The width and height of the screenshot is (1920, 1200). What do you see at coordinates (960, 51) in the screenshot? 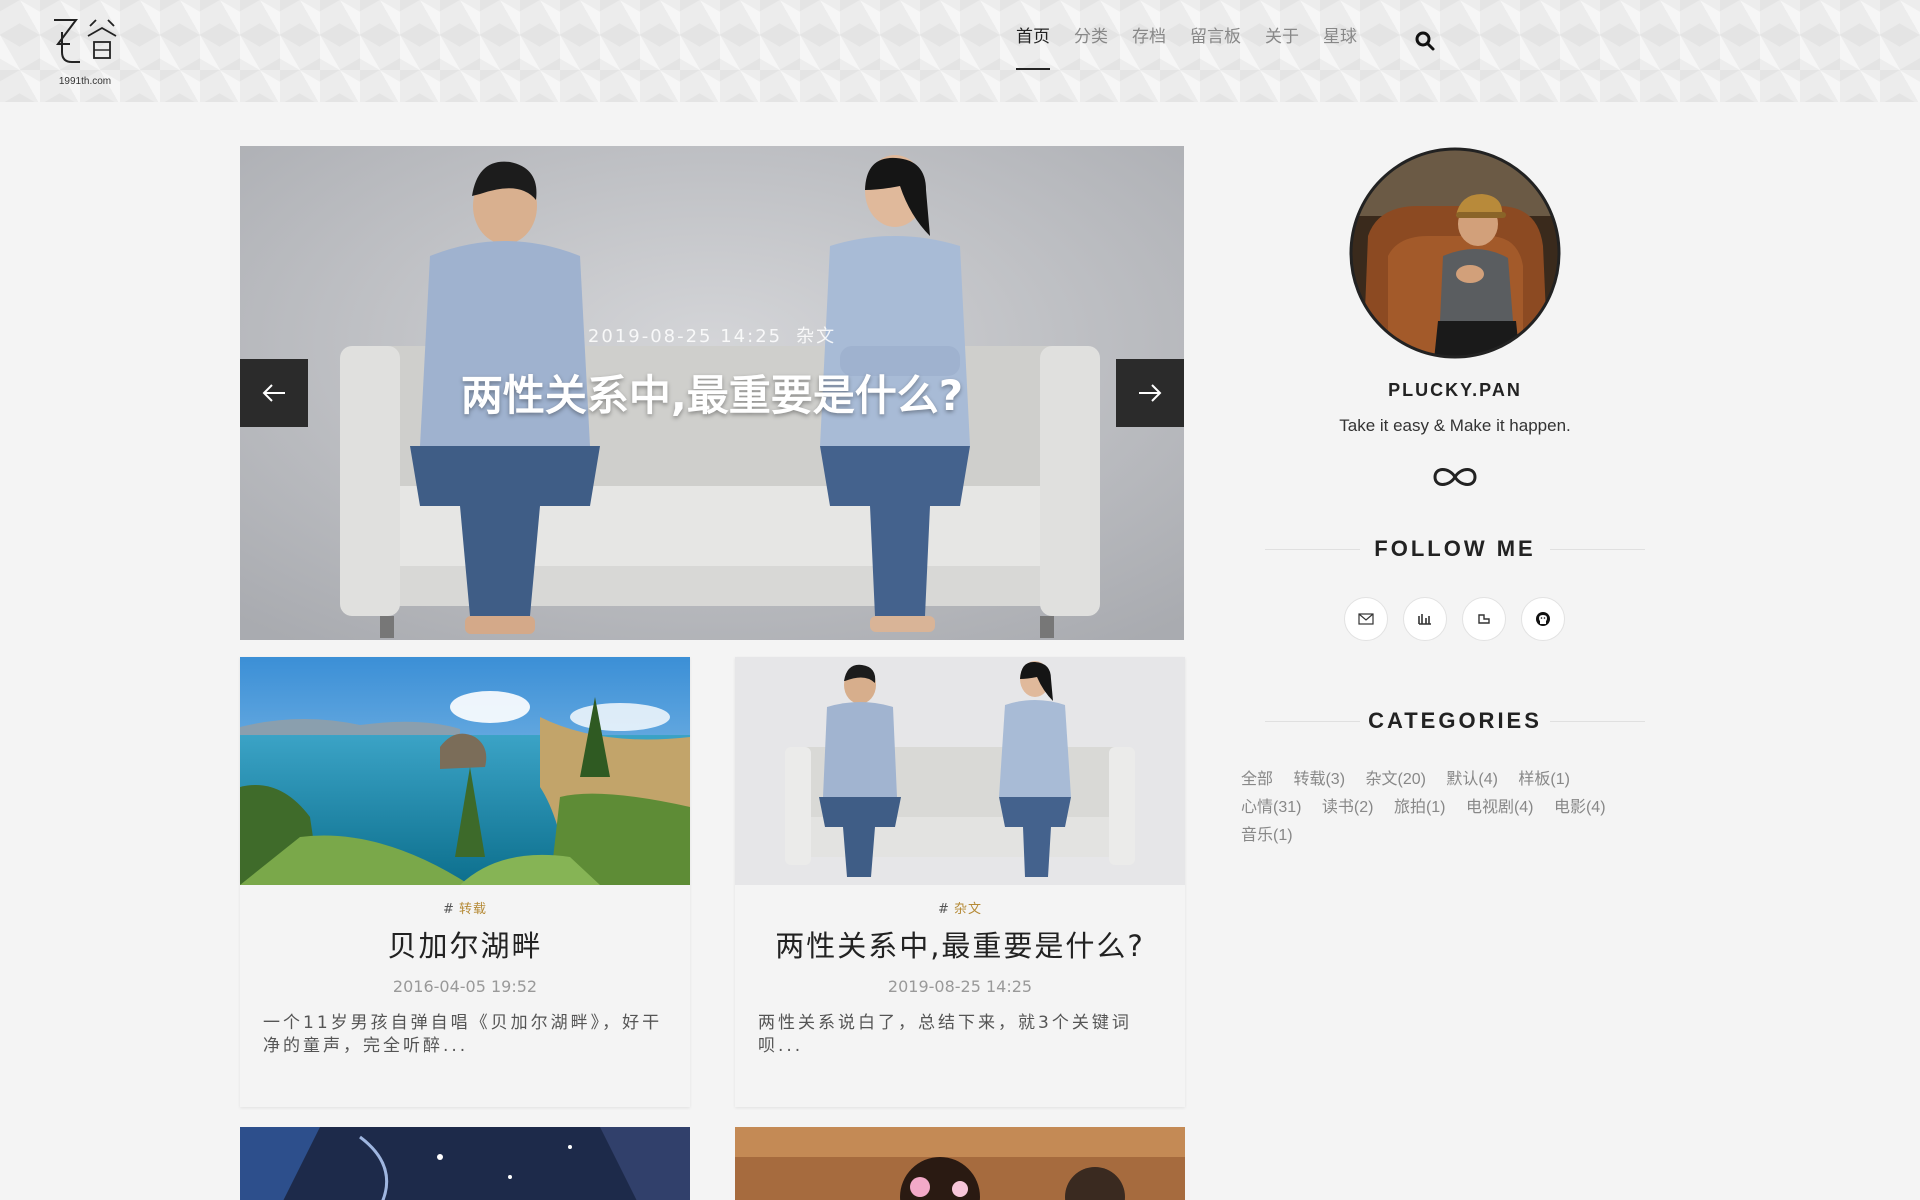
I see `site-header: 1991th.com 首页 分类 存档 留言板 关于 星球` at bounding box center [960, 51].